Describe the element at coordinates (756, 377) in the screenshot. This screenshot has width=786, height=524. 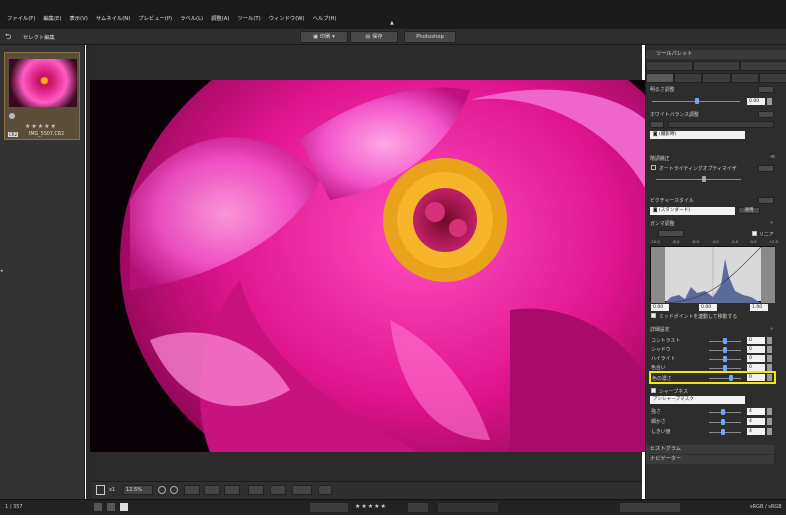
I see `saturation-value: 0` at that location.